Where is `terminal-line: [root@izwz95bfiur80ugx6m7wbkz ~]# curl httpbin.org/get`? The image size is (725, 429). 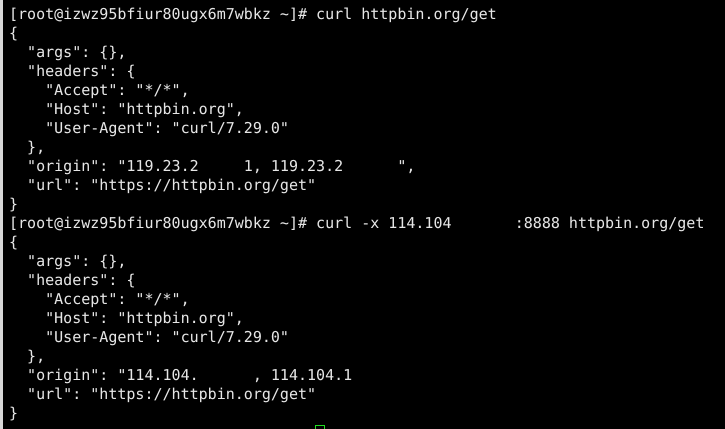 terminal-line: [root@izwz95bfiur80ugx6m7wbkz ~]# curl httpbin.org/get is located at coordinates (253, 14).